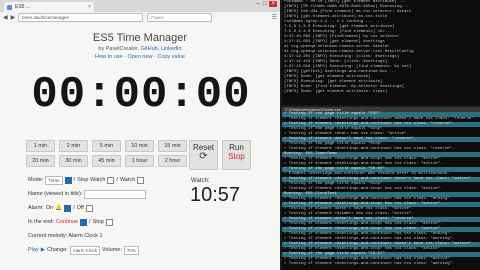  Describe the element at coordinates (5, 17) in the screenshot. I see `back-icon: ◀` at that location.